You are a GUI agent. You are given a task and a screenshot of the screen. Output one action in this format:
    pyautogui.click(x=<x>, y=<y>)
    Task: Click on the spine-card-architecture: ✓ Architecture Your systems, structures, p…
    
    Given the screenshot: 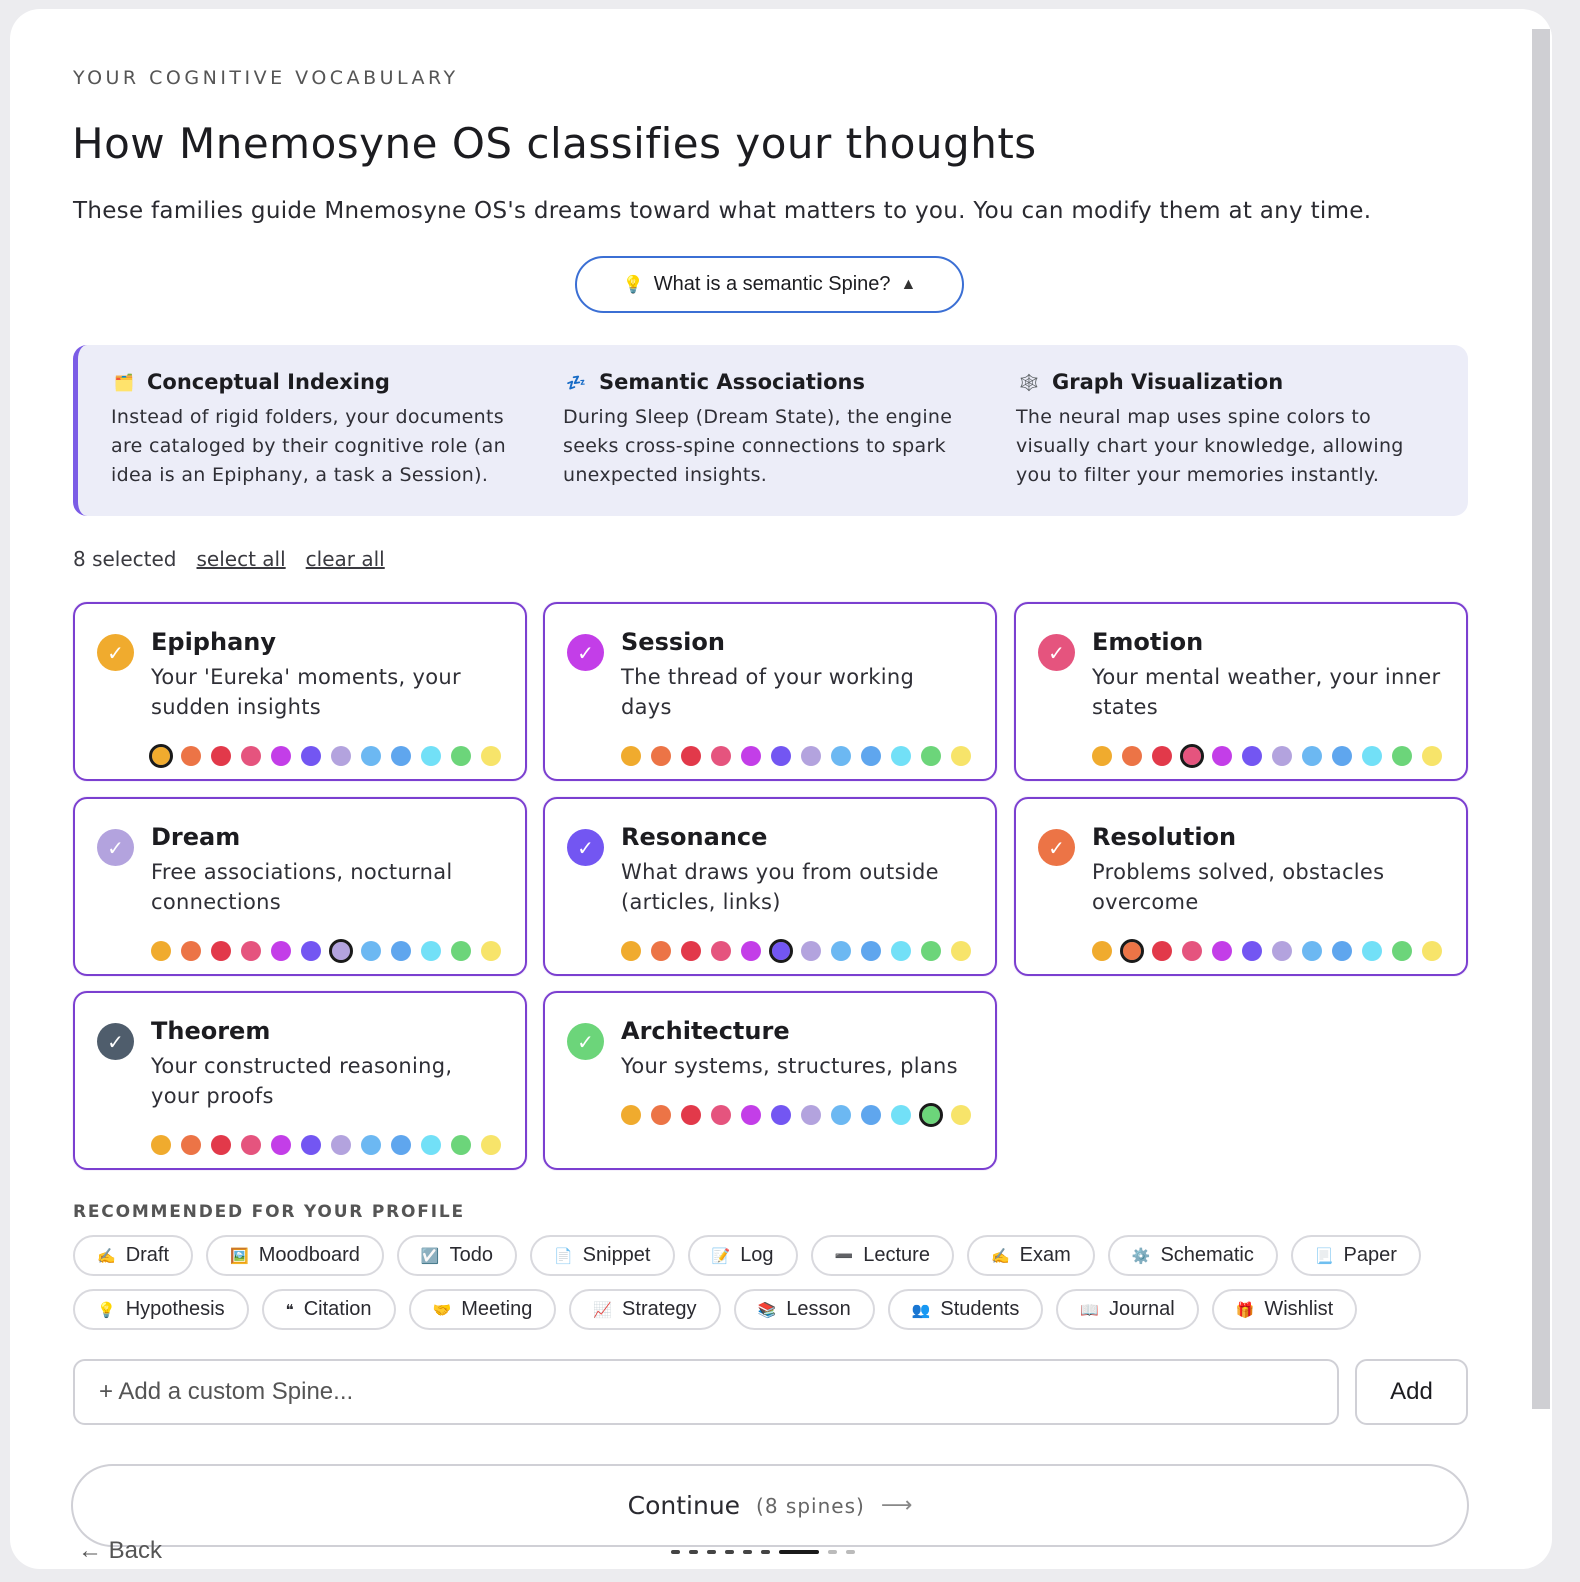 What is the action you would take?
    pyautogui.click(x=770, y=1080)
    